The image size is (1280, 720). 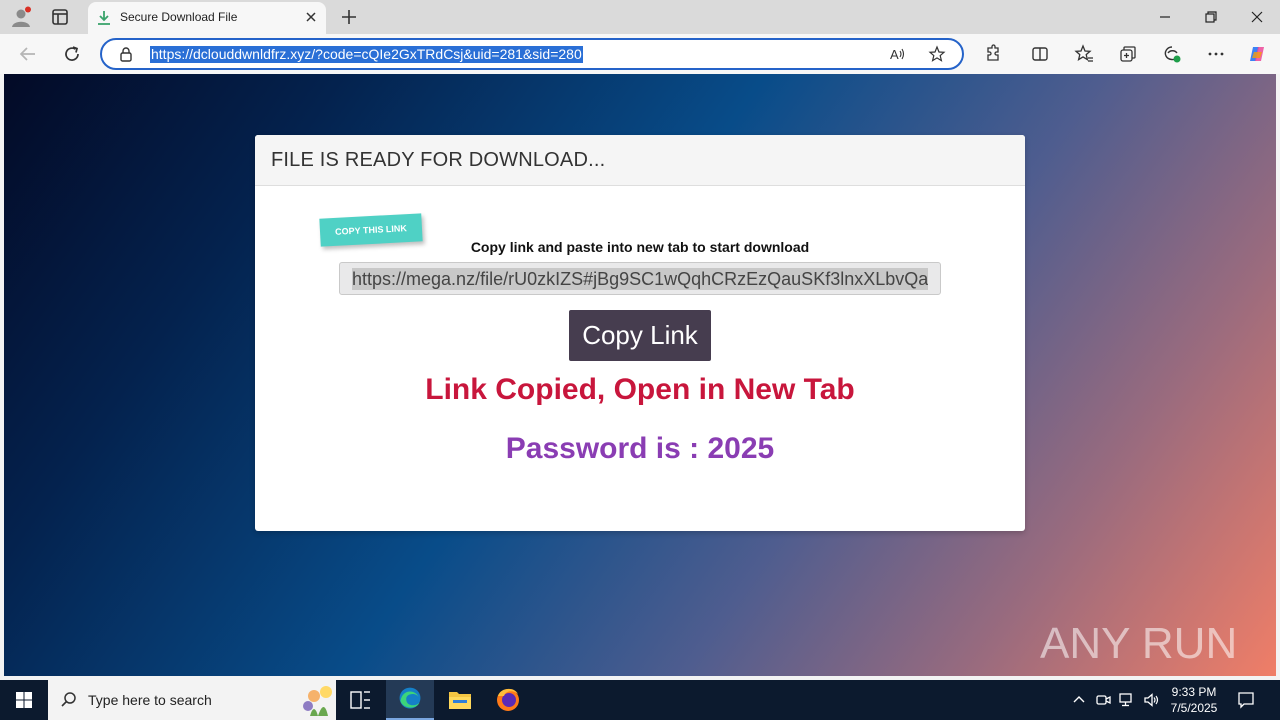 I want to click on tab-secure-download: Secure Download File, so click(x=207, y=18).